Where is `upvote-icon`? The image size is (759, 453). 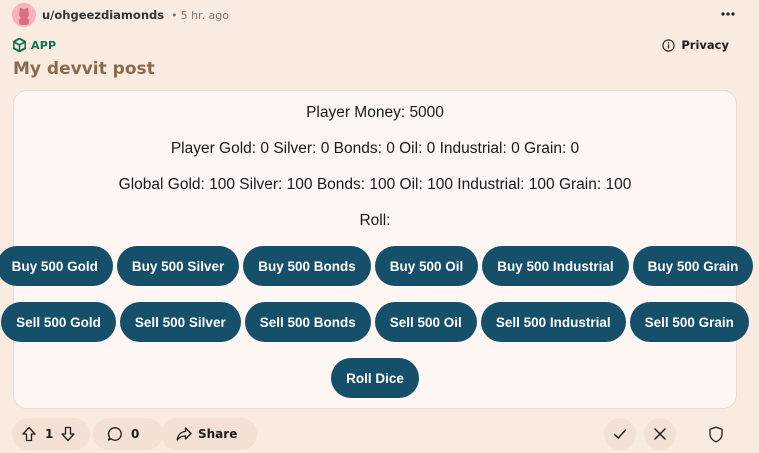 upvote-icon is located at coordinates (29, 434).